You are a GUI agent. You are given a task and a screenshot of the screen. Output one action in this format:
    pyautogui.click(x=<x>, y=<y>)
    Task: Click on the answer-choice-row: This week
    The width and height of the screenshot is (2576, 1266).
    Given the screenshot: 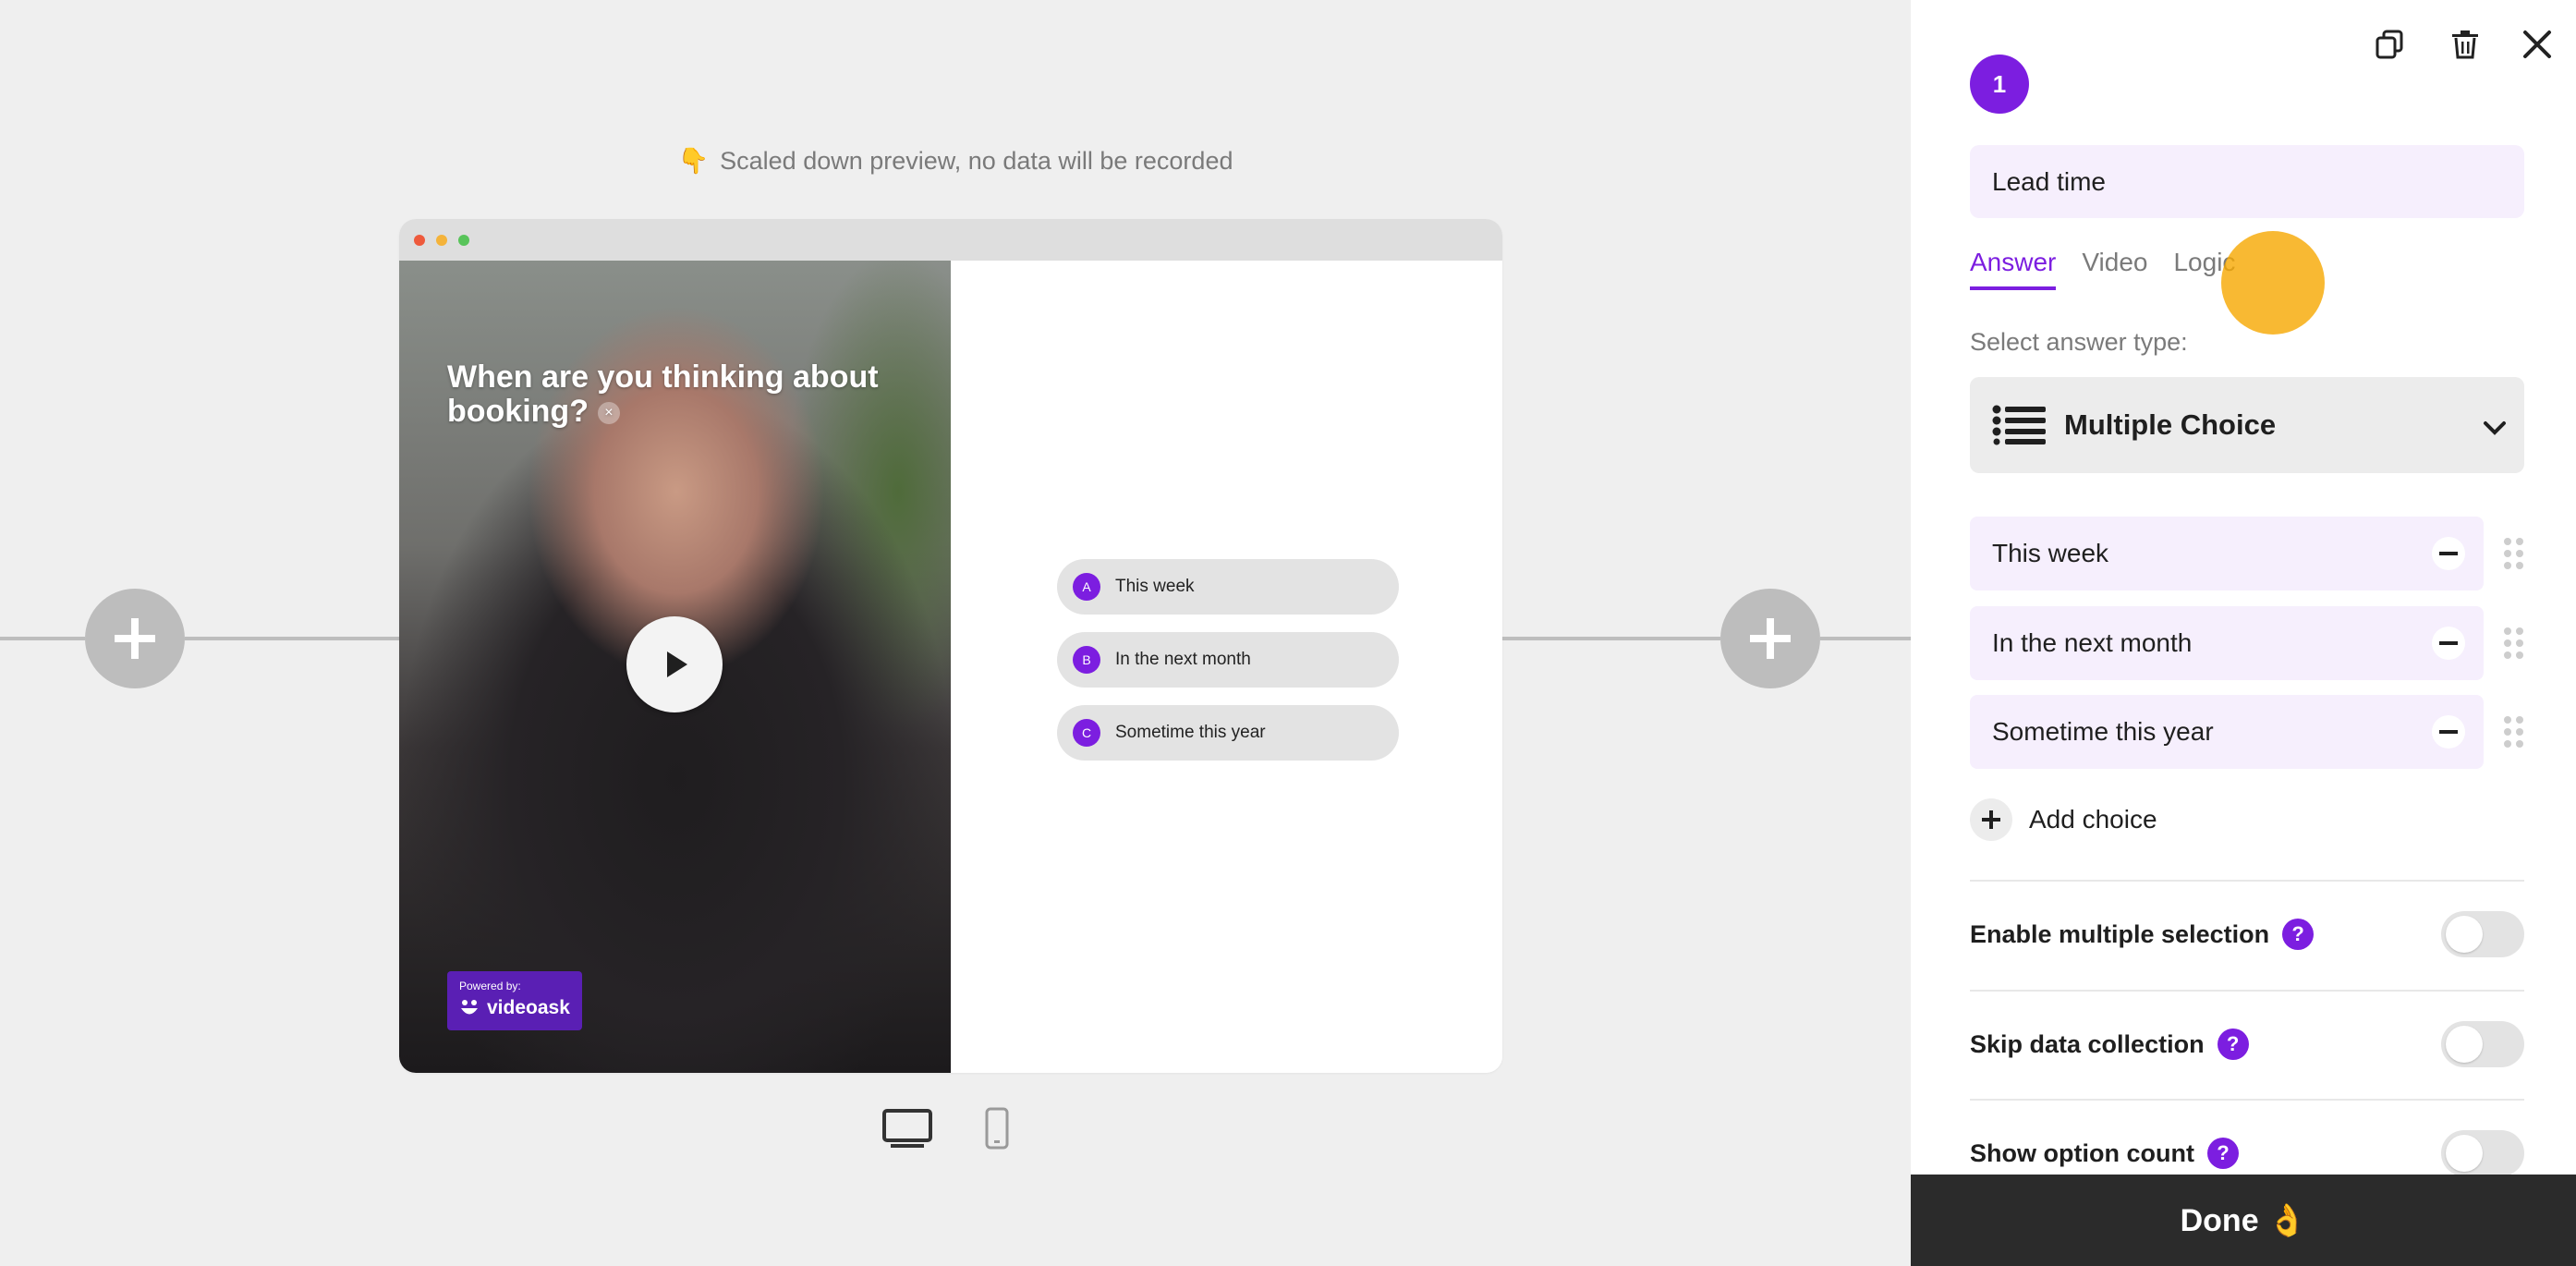 What is the action you would take?
    pyautogui.click(x=2227, y=554)
    